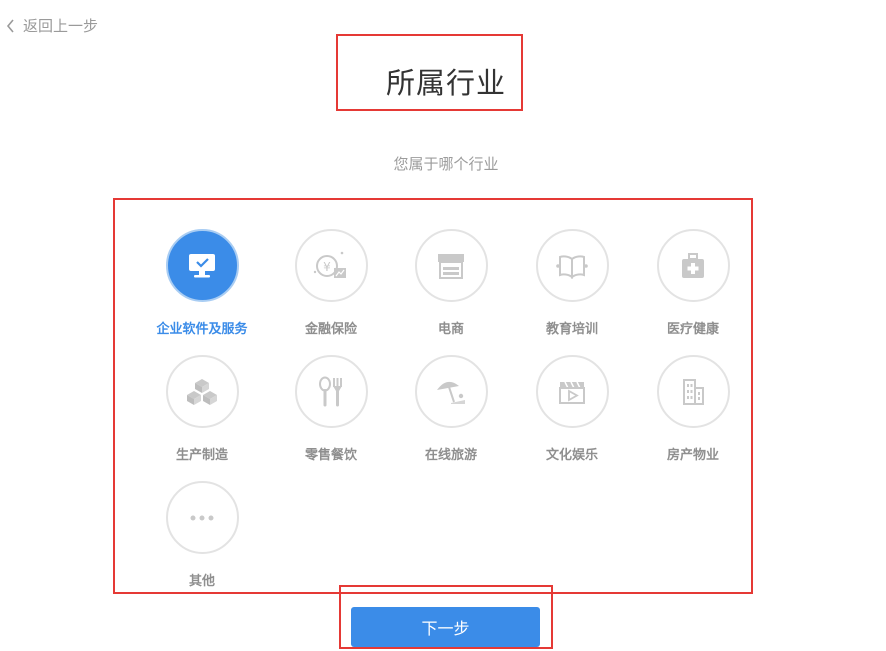  I want to click on industry-option-ecommerce: 电商, so click(451, 283).